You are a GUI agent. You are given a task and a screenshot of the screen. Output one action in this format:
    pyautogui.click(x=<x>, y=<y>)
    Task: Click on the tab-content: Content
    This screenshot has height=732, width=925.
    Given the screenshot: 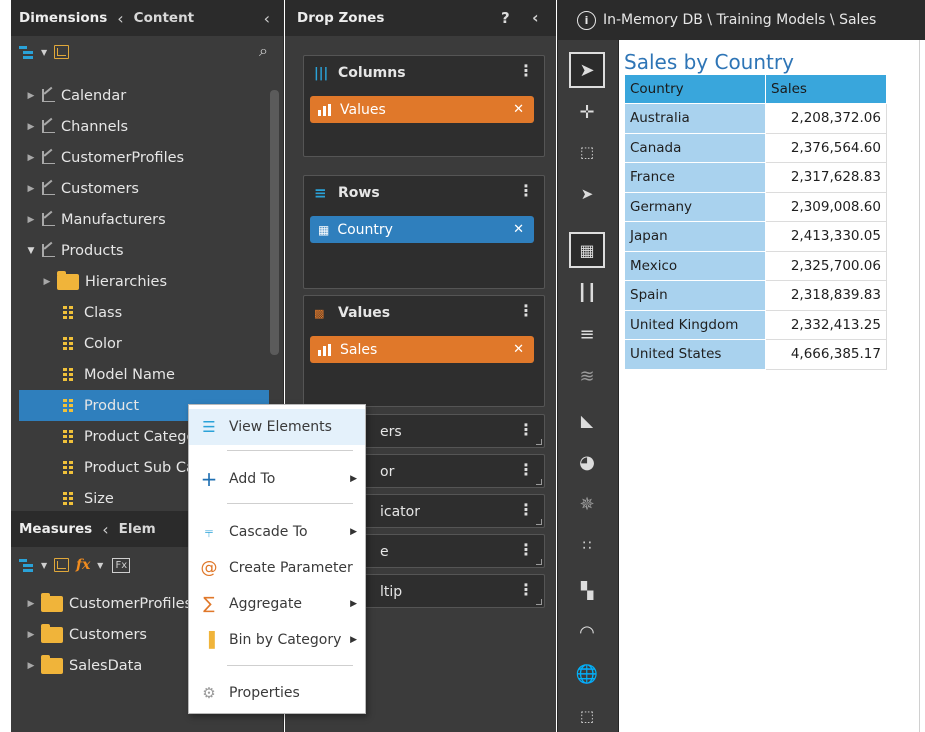 What is the action you would take?
    pyautogui.click(x=164, y=18)
    